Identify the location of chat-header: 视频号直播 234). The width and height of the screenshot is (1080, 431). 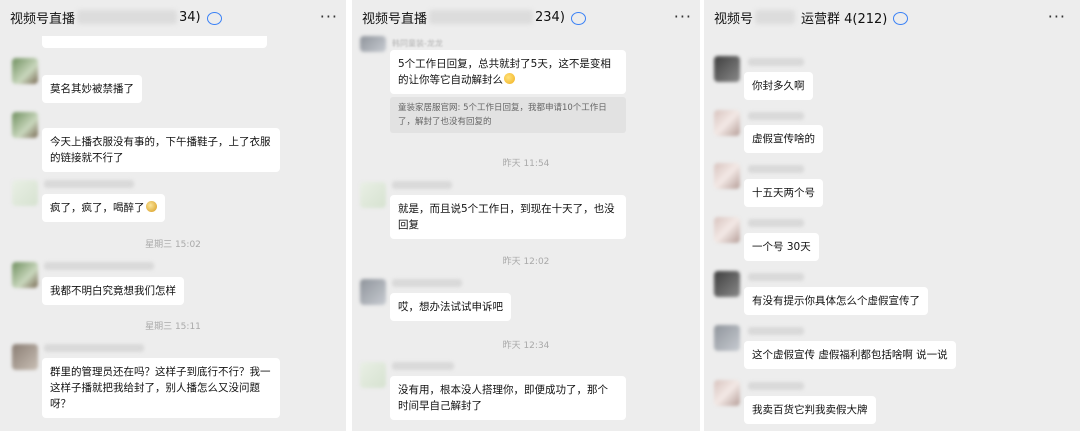
(526, 17).